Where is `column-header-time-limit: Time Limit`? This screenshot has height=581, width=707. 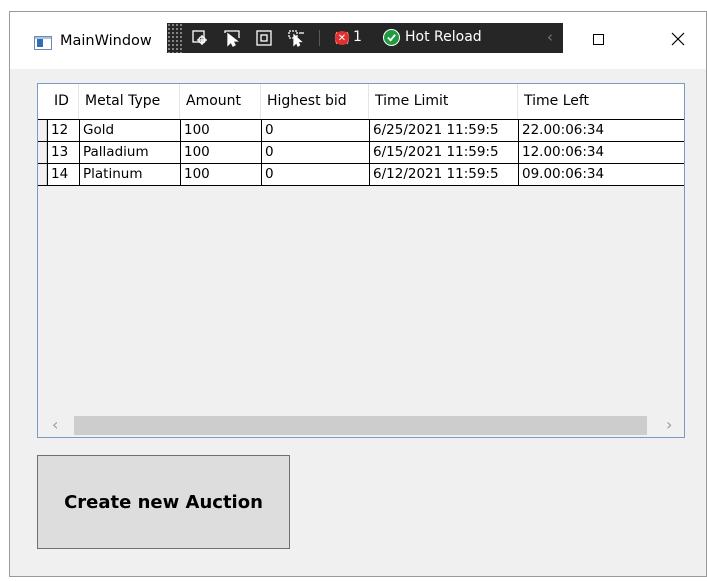 column-header-time-limit: Time Limit is located at coordinates (443, 101).